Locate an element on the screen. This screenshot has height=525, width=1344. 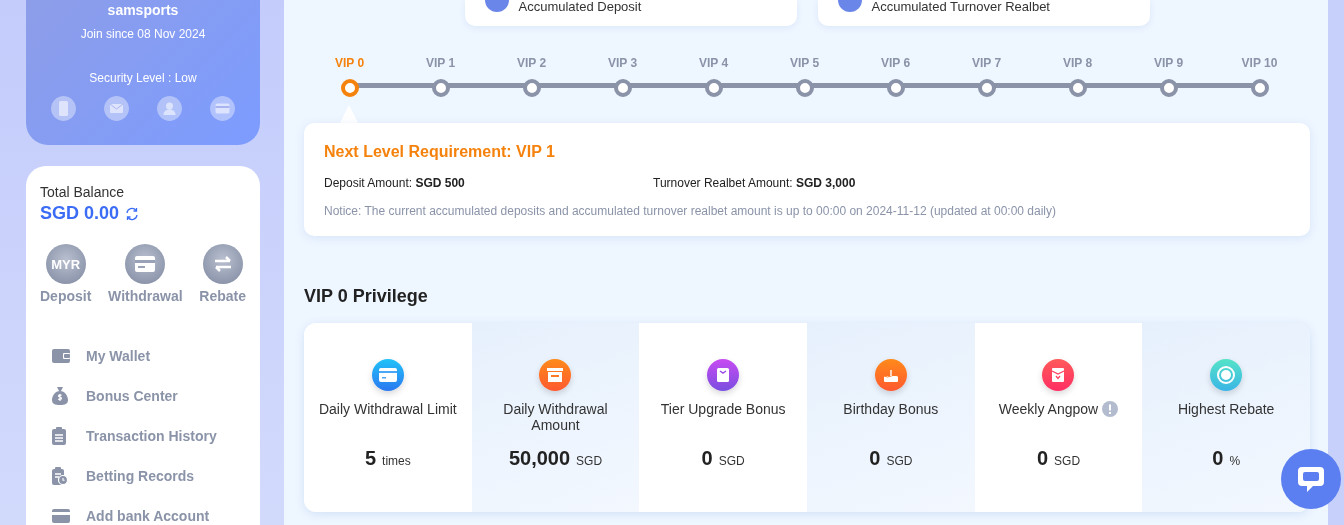
privilege-label: Daily Withdrawal Limit is located at coordinates (387, 409).